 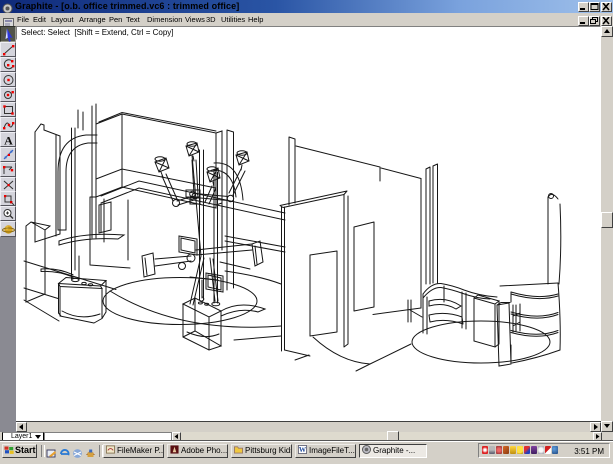 I want to click on svg-text: W, so click(x=303, y=450).